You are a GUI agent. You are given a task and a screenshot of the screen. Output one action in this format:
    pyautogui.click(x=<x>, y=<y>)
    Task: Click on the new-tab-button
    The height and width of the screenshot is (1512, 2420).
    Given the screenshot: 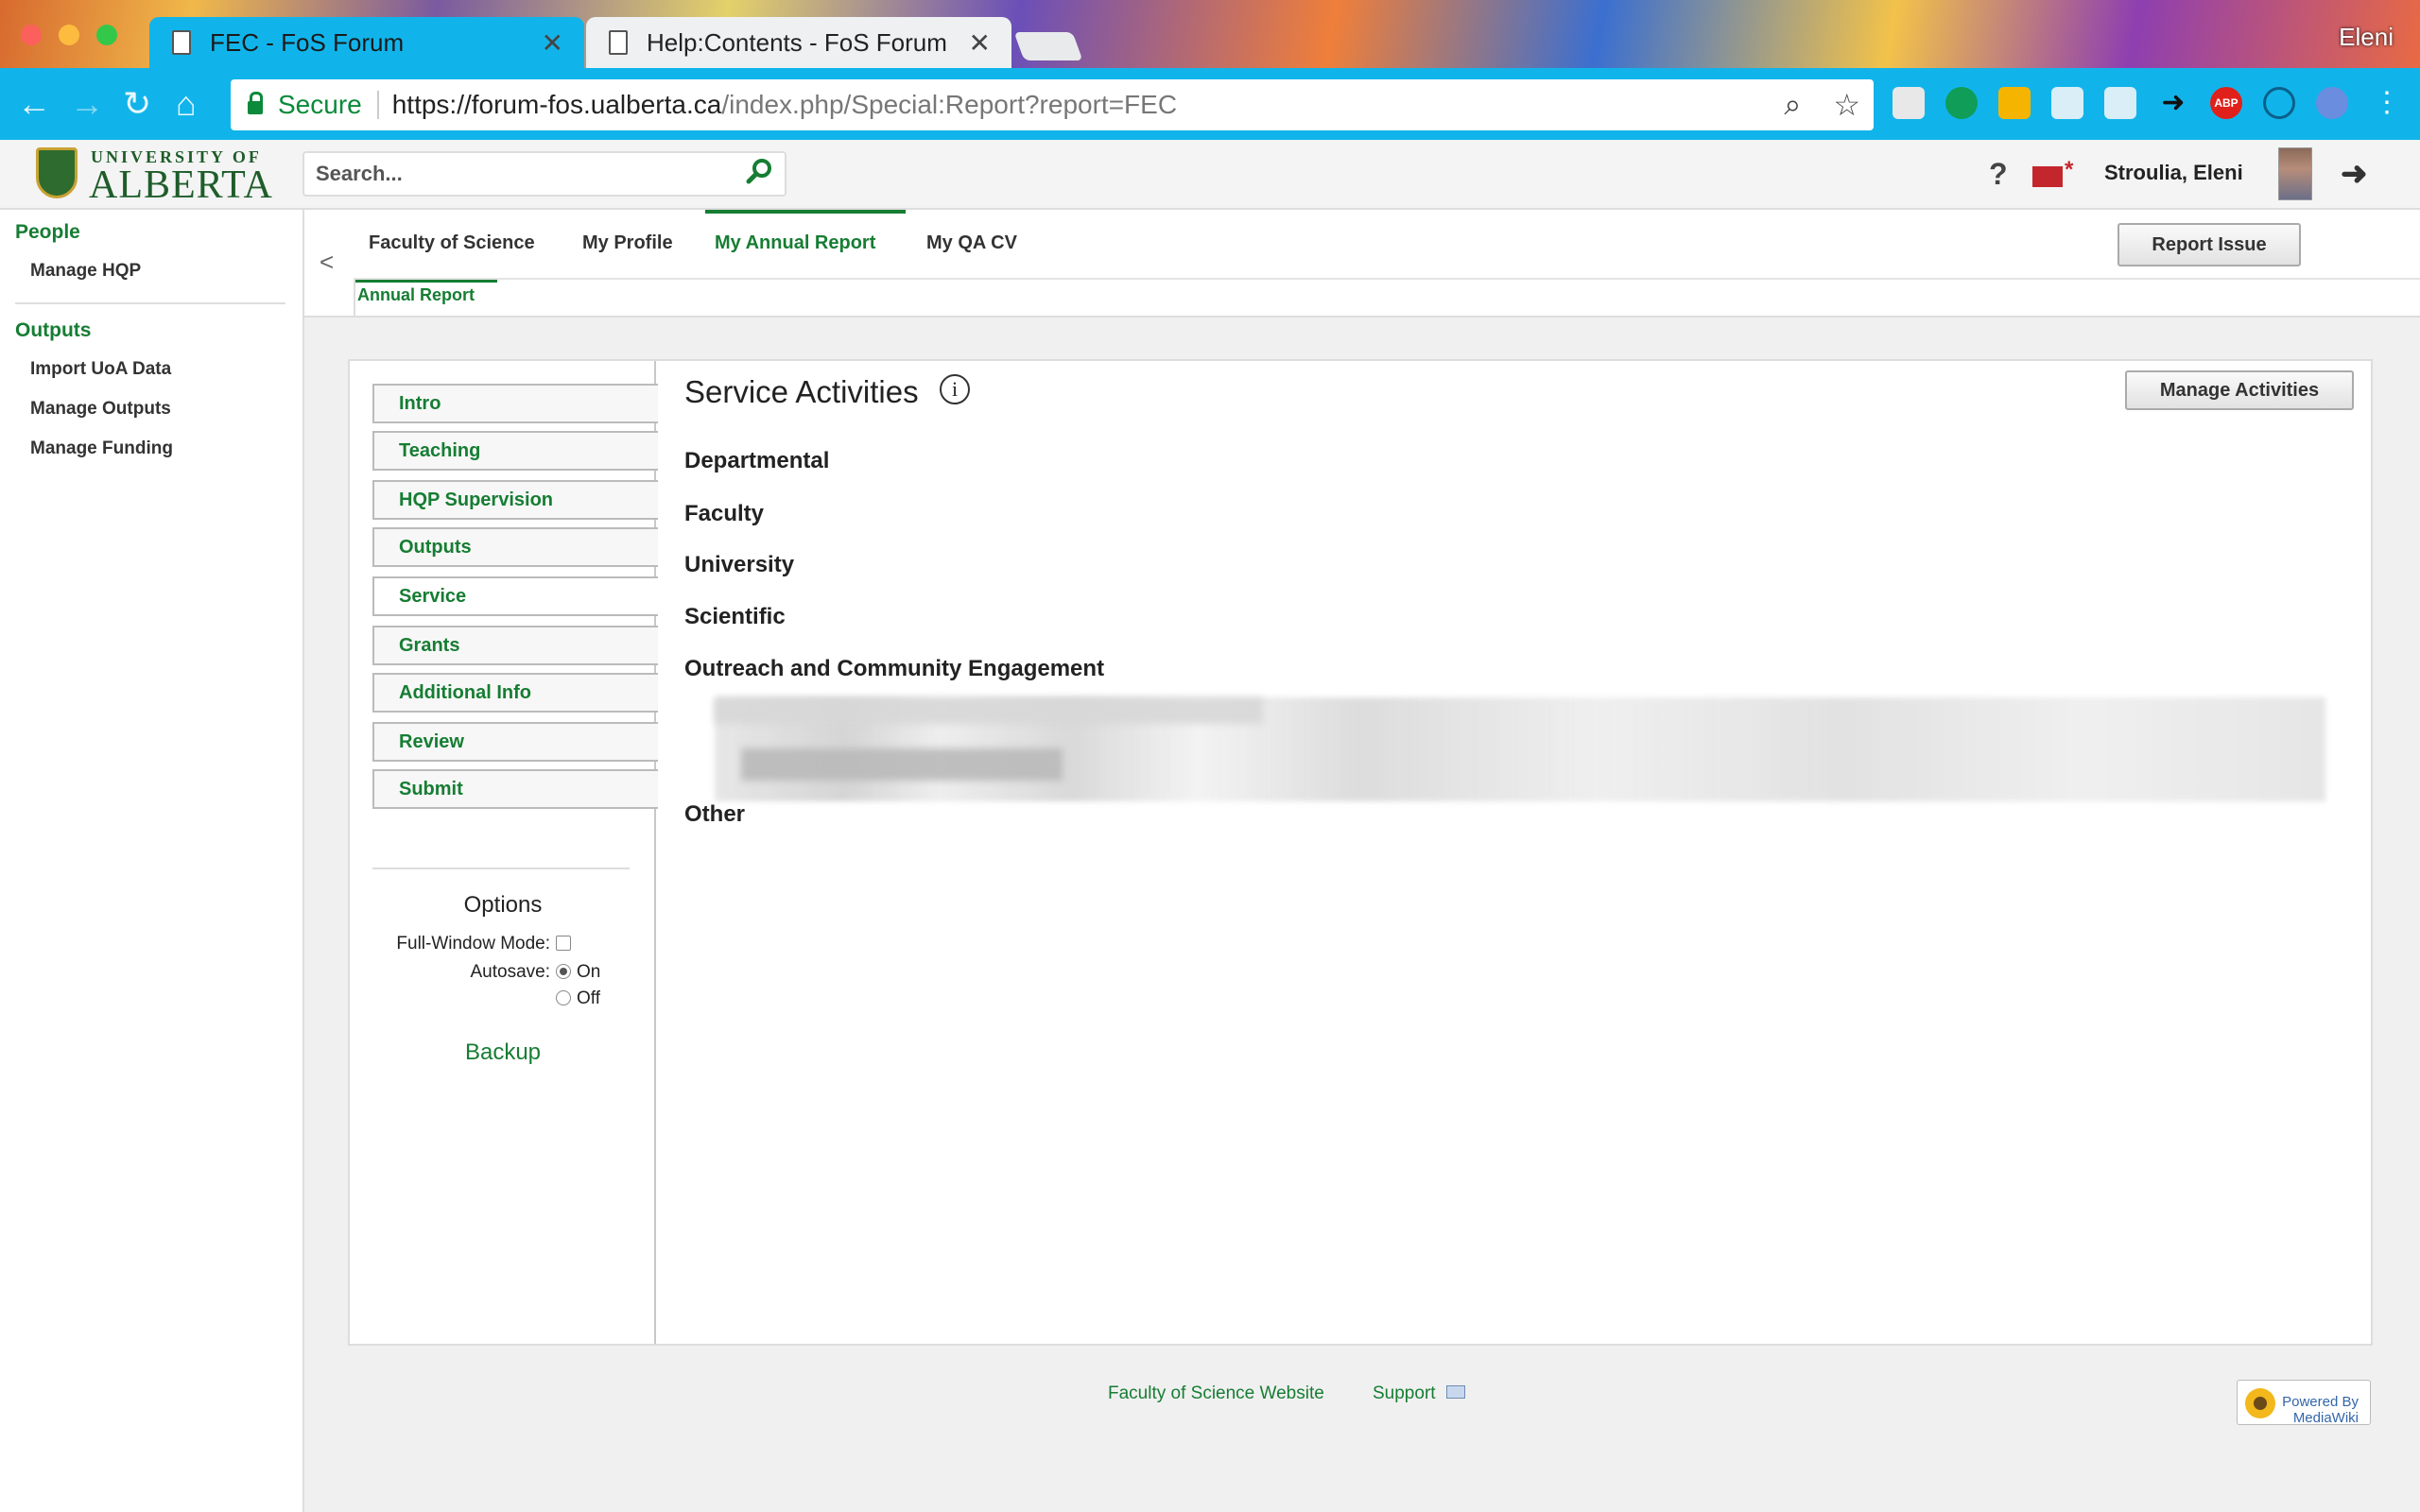 What is the action you would take?
    pyautogui.click(x=1048, y=46)
    